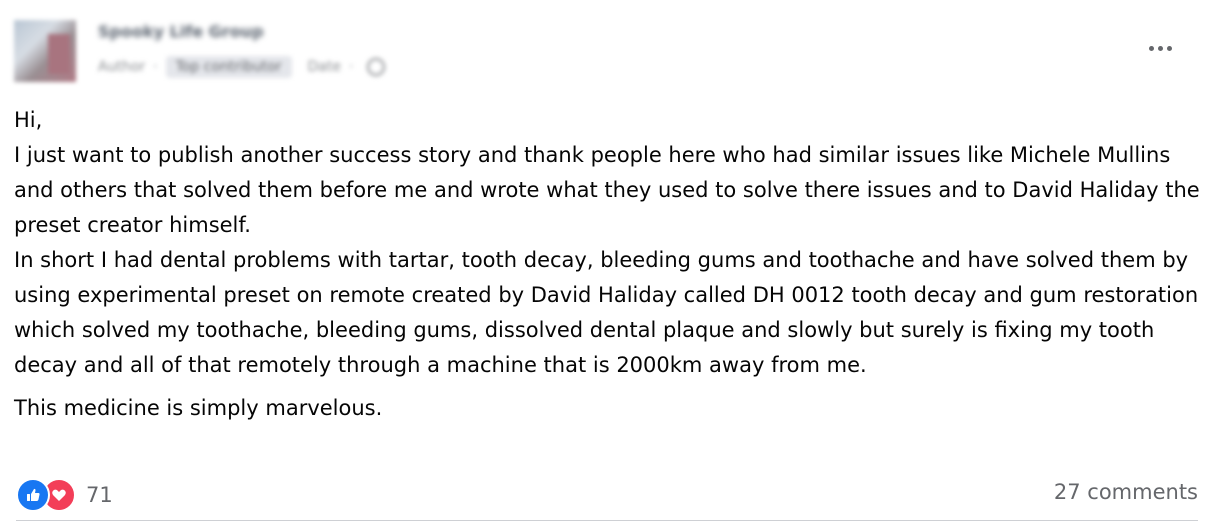 Image resolution: width=1218 pixels, height=524 pixels. Describe the element at coordinates (28, 120) in the screenshot. I see `post-greeting: Hi,` at that location.